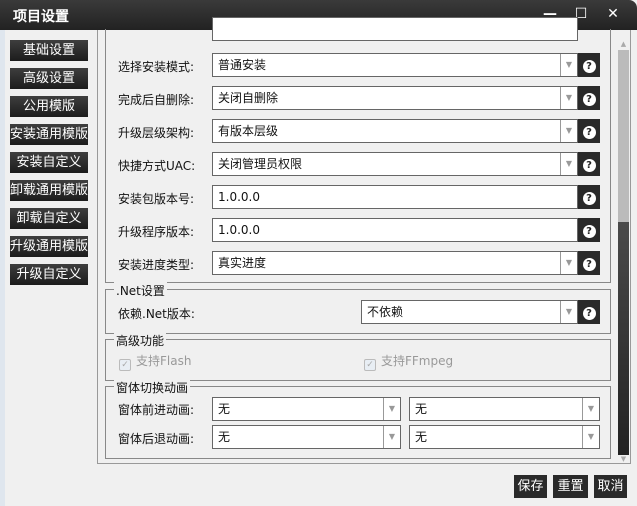  I want to click on back-animation-combo-2: 无 ▼, so click(504, 437).